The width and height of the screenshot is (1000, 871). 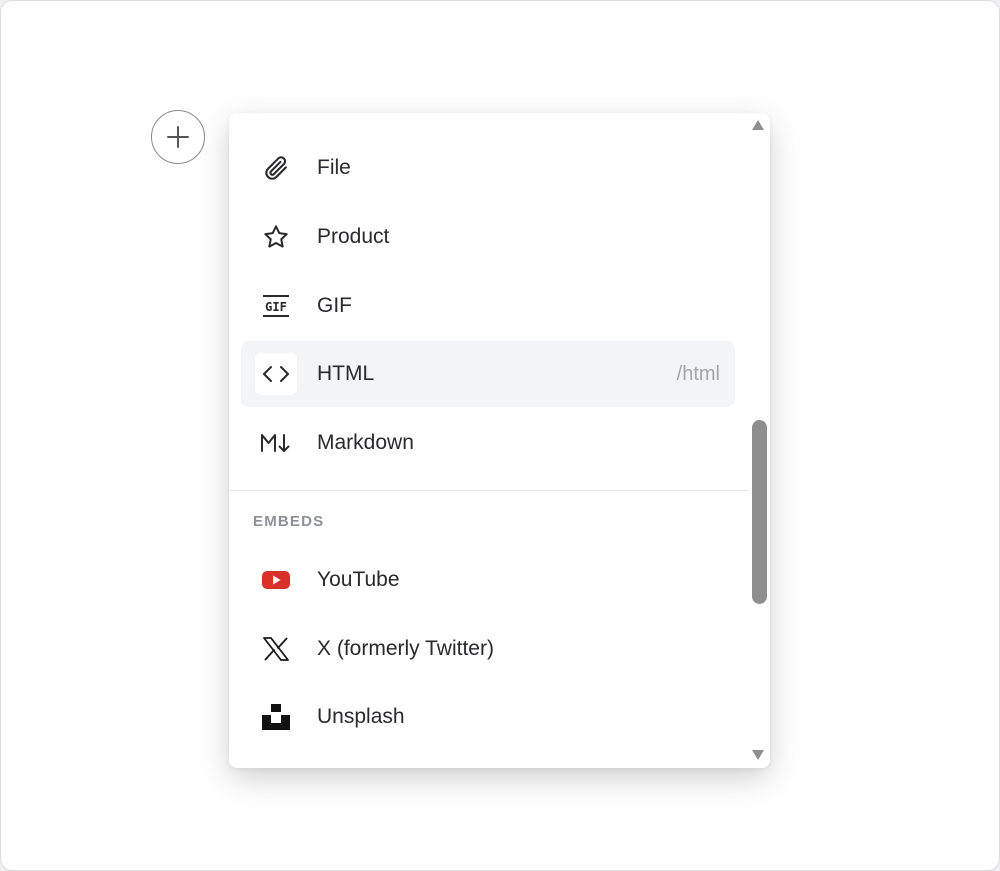 What do you see at coordinates (698, 373) in the screenshot?
I see `shortcut-hint: /html` at bounding box center [698, 373].